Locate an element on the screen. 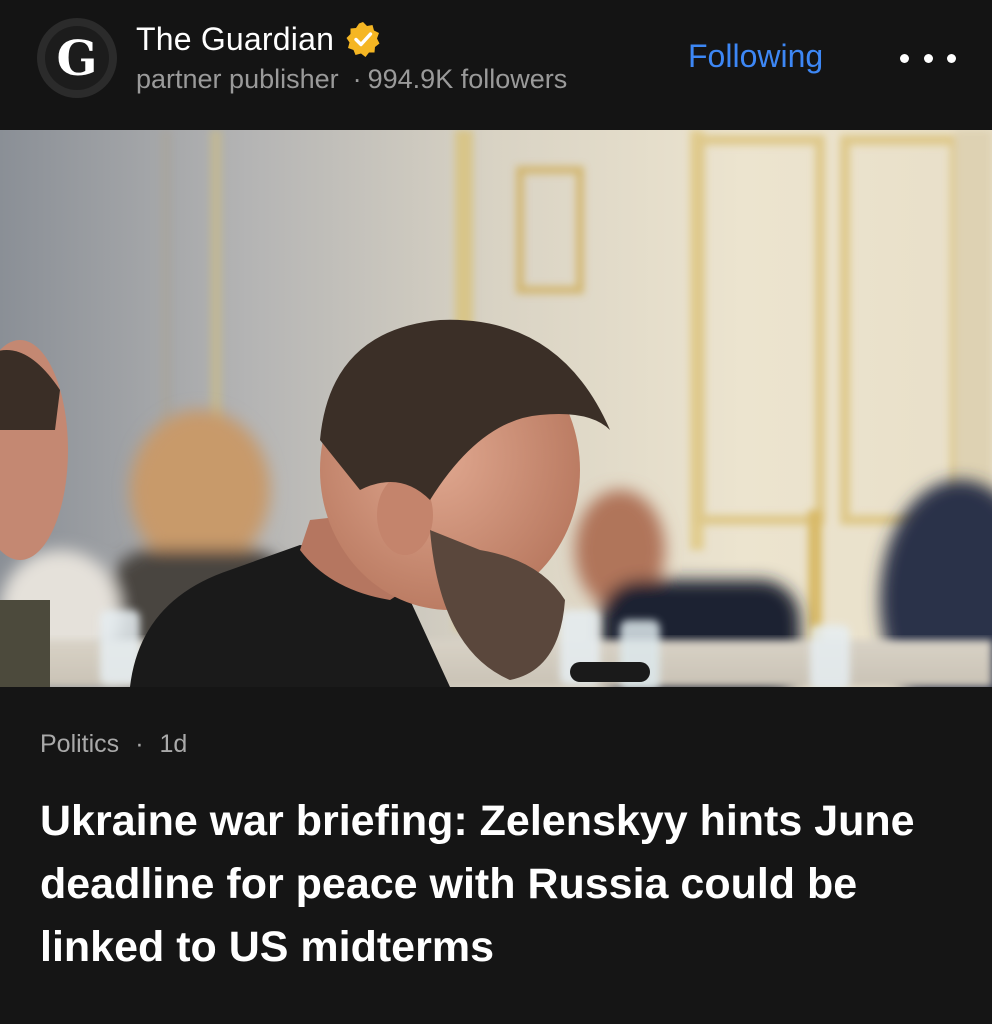  publisher-name-row: The Guardian is located at coordinates (259, 39).